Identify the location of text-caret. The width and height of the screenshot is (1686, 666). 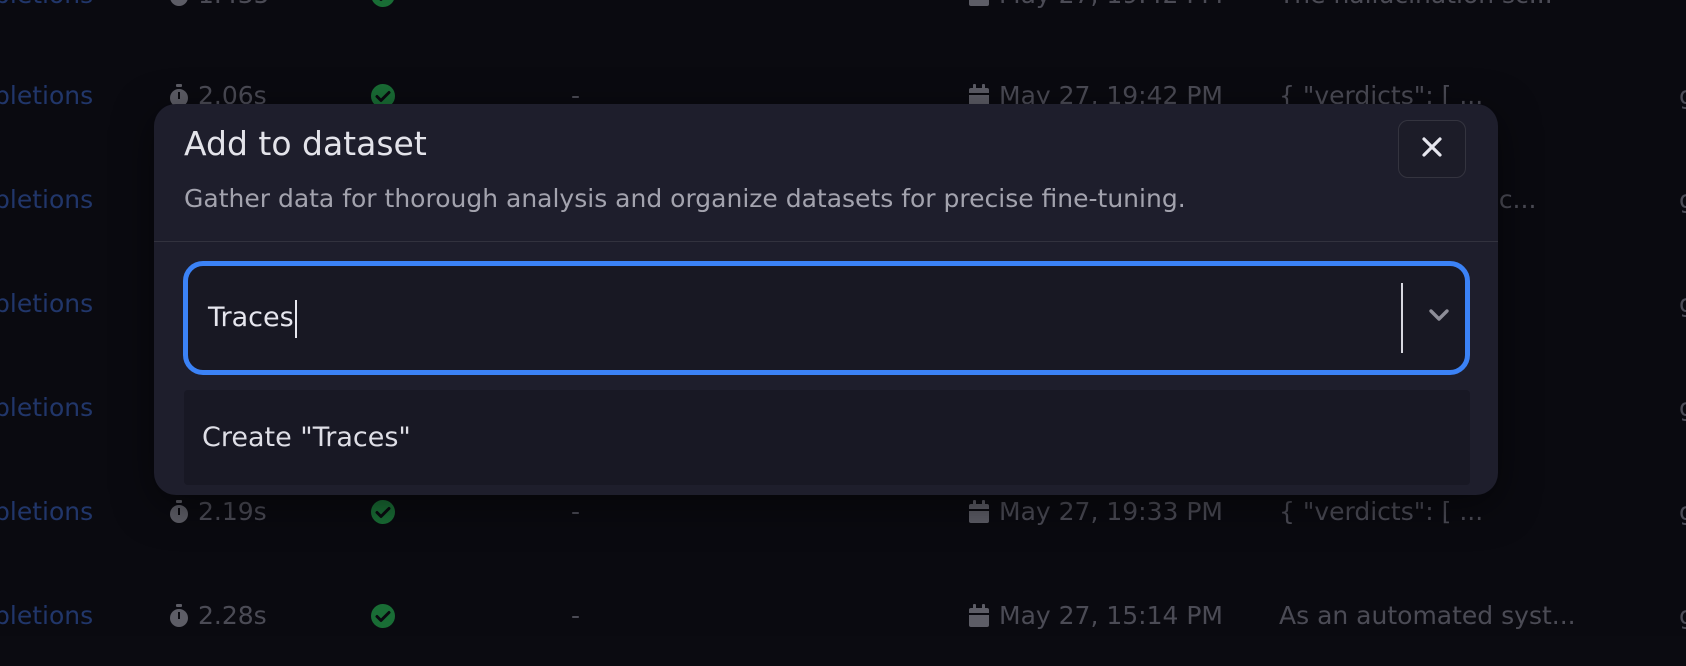
(295, 318).